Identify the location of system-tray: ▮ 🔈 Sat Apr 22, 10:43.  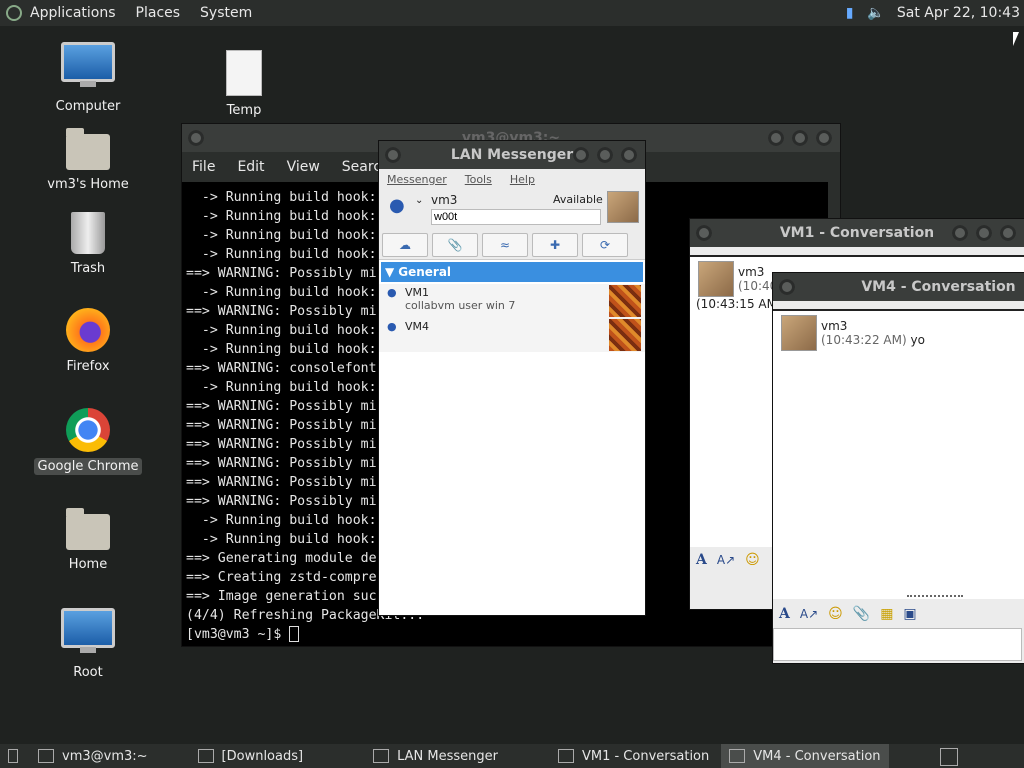
(933, 13).